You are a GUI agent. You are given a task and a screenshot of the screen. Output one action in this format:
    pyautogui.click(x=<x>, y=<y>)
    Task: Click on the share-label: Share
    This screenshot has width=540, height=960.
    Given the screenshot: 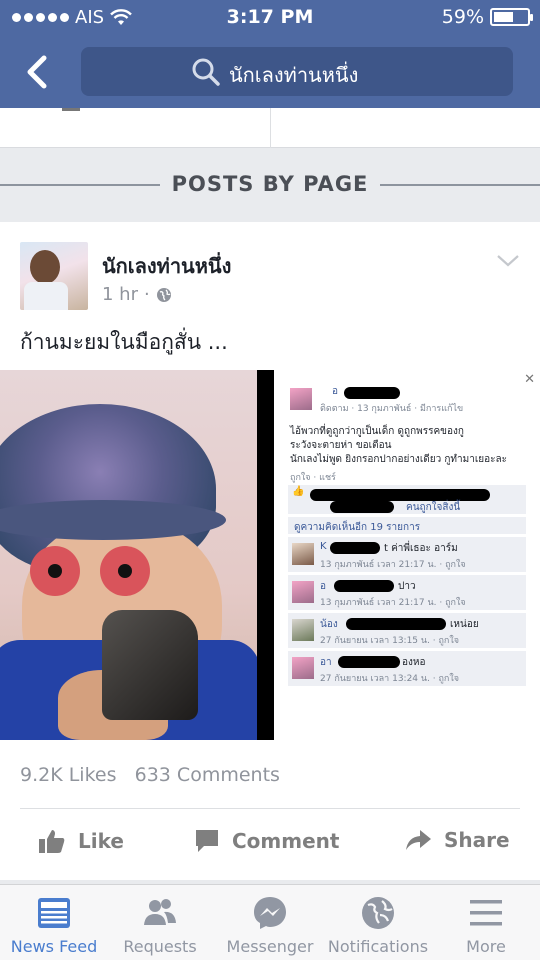 What is the action you would take?
    pyautogui.click(x=477, y=840)
    